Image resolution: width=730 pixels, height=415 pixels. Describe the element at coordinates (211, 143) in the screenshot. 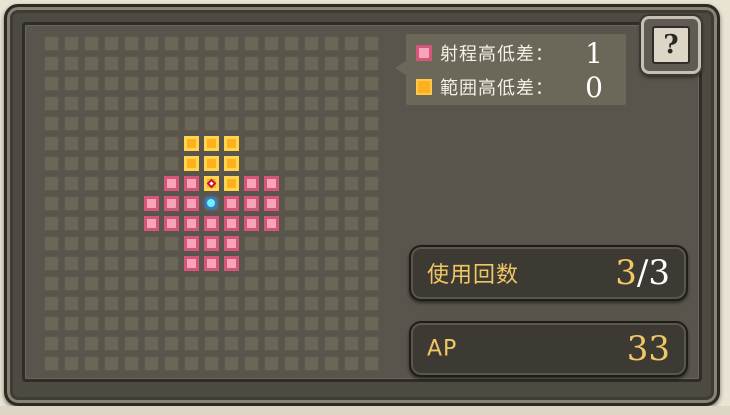

I see `area-cell` at that location.